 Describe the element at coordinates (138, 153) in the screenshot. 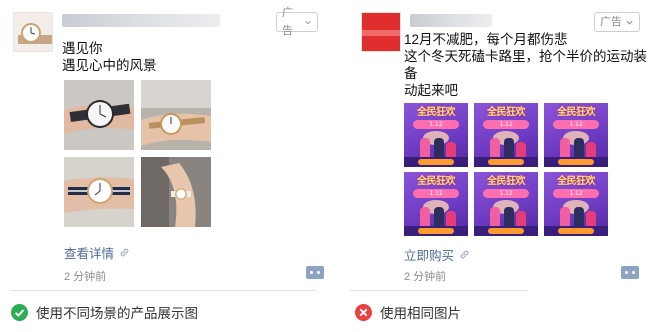

I see `photo-grid` at that location.